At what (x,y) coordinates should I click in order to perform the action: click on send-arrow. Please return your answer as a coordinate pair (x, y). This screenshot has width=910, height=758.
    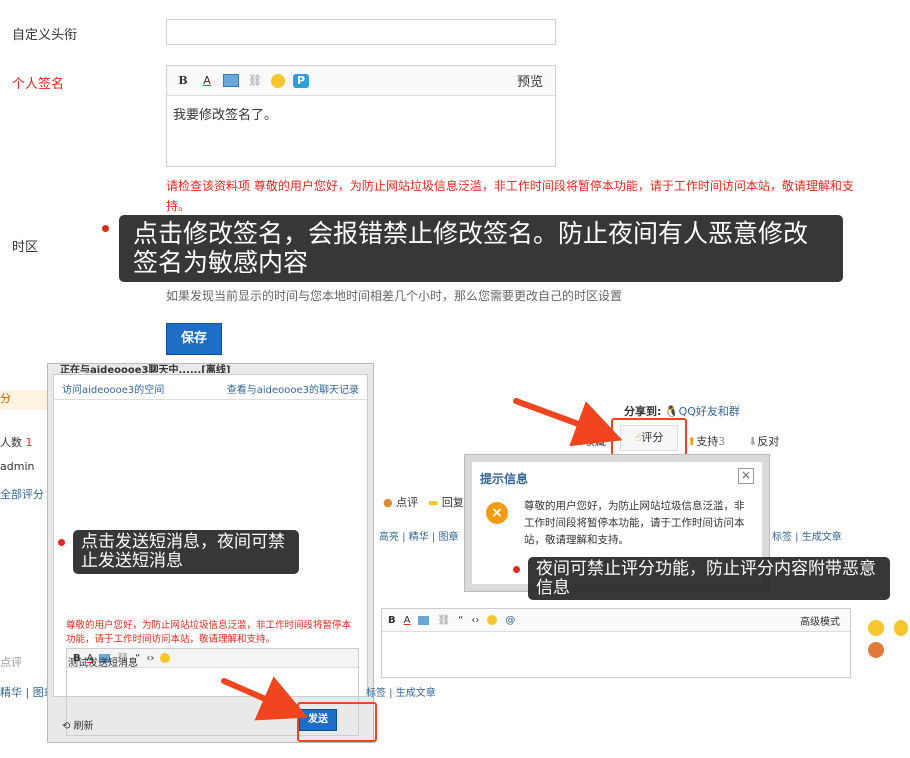
    Looking at the image, I should click on (265, 698).